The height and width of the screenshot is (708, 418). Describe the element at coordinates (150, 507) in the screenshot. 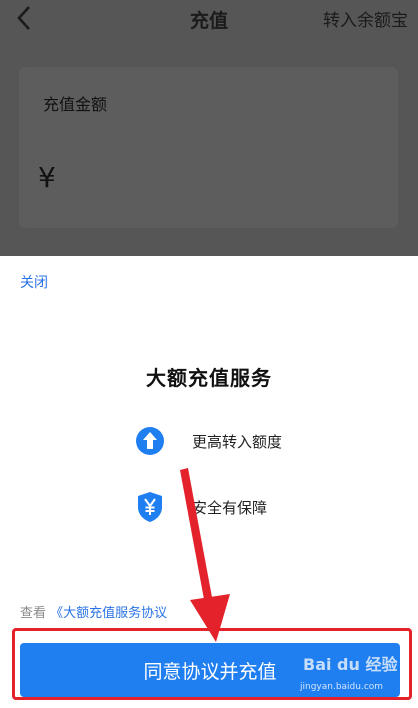

I see `yen-shield-icon` at that location.